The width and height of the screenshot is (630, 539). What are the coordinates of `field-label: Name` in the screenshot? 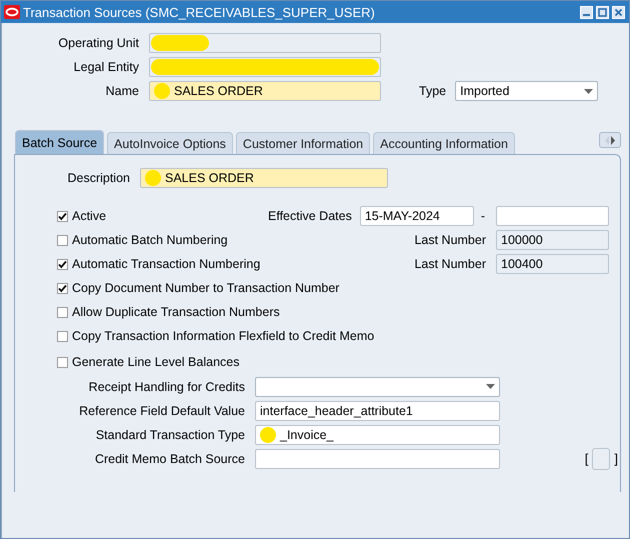 It's located at (121, 91).